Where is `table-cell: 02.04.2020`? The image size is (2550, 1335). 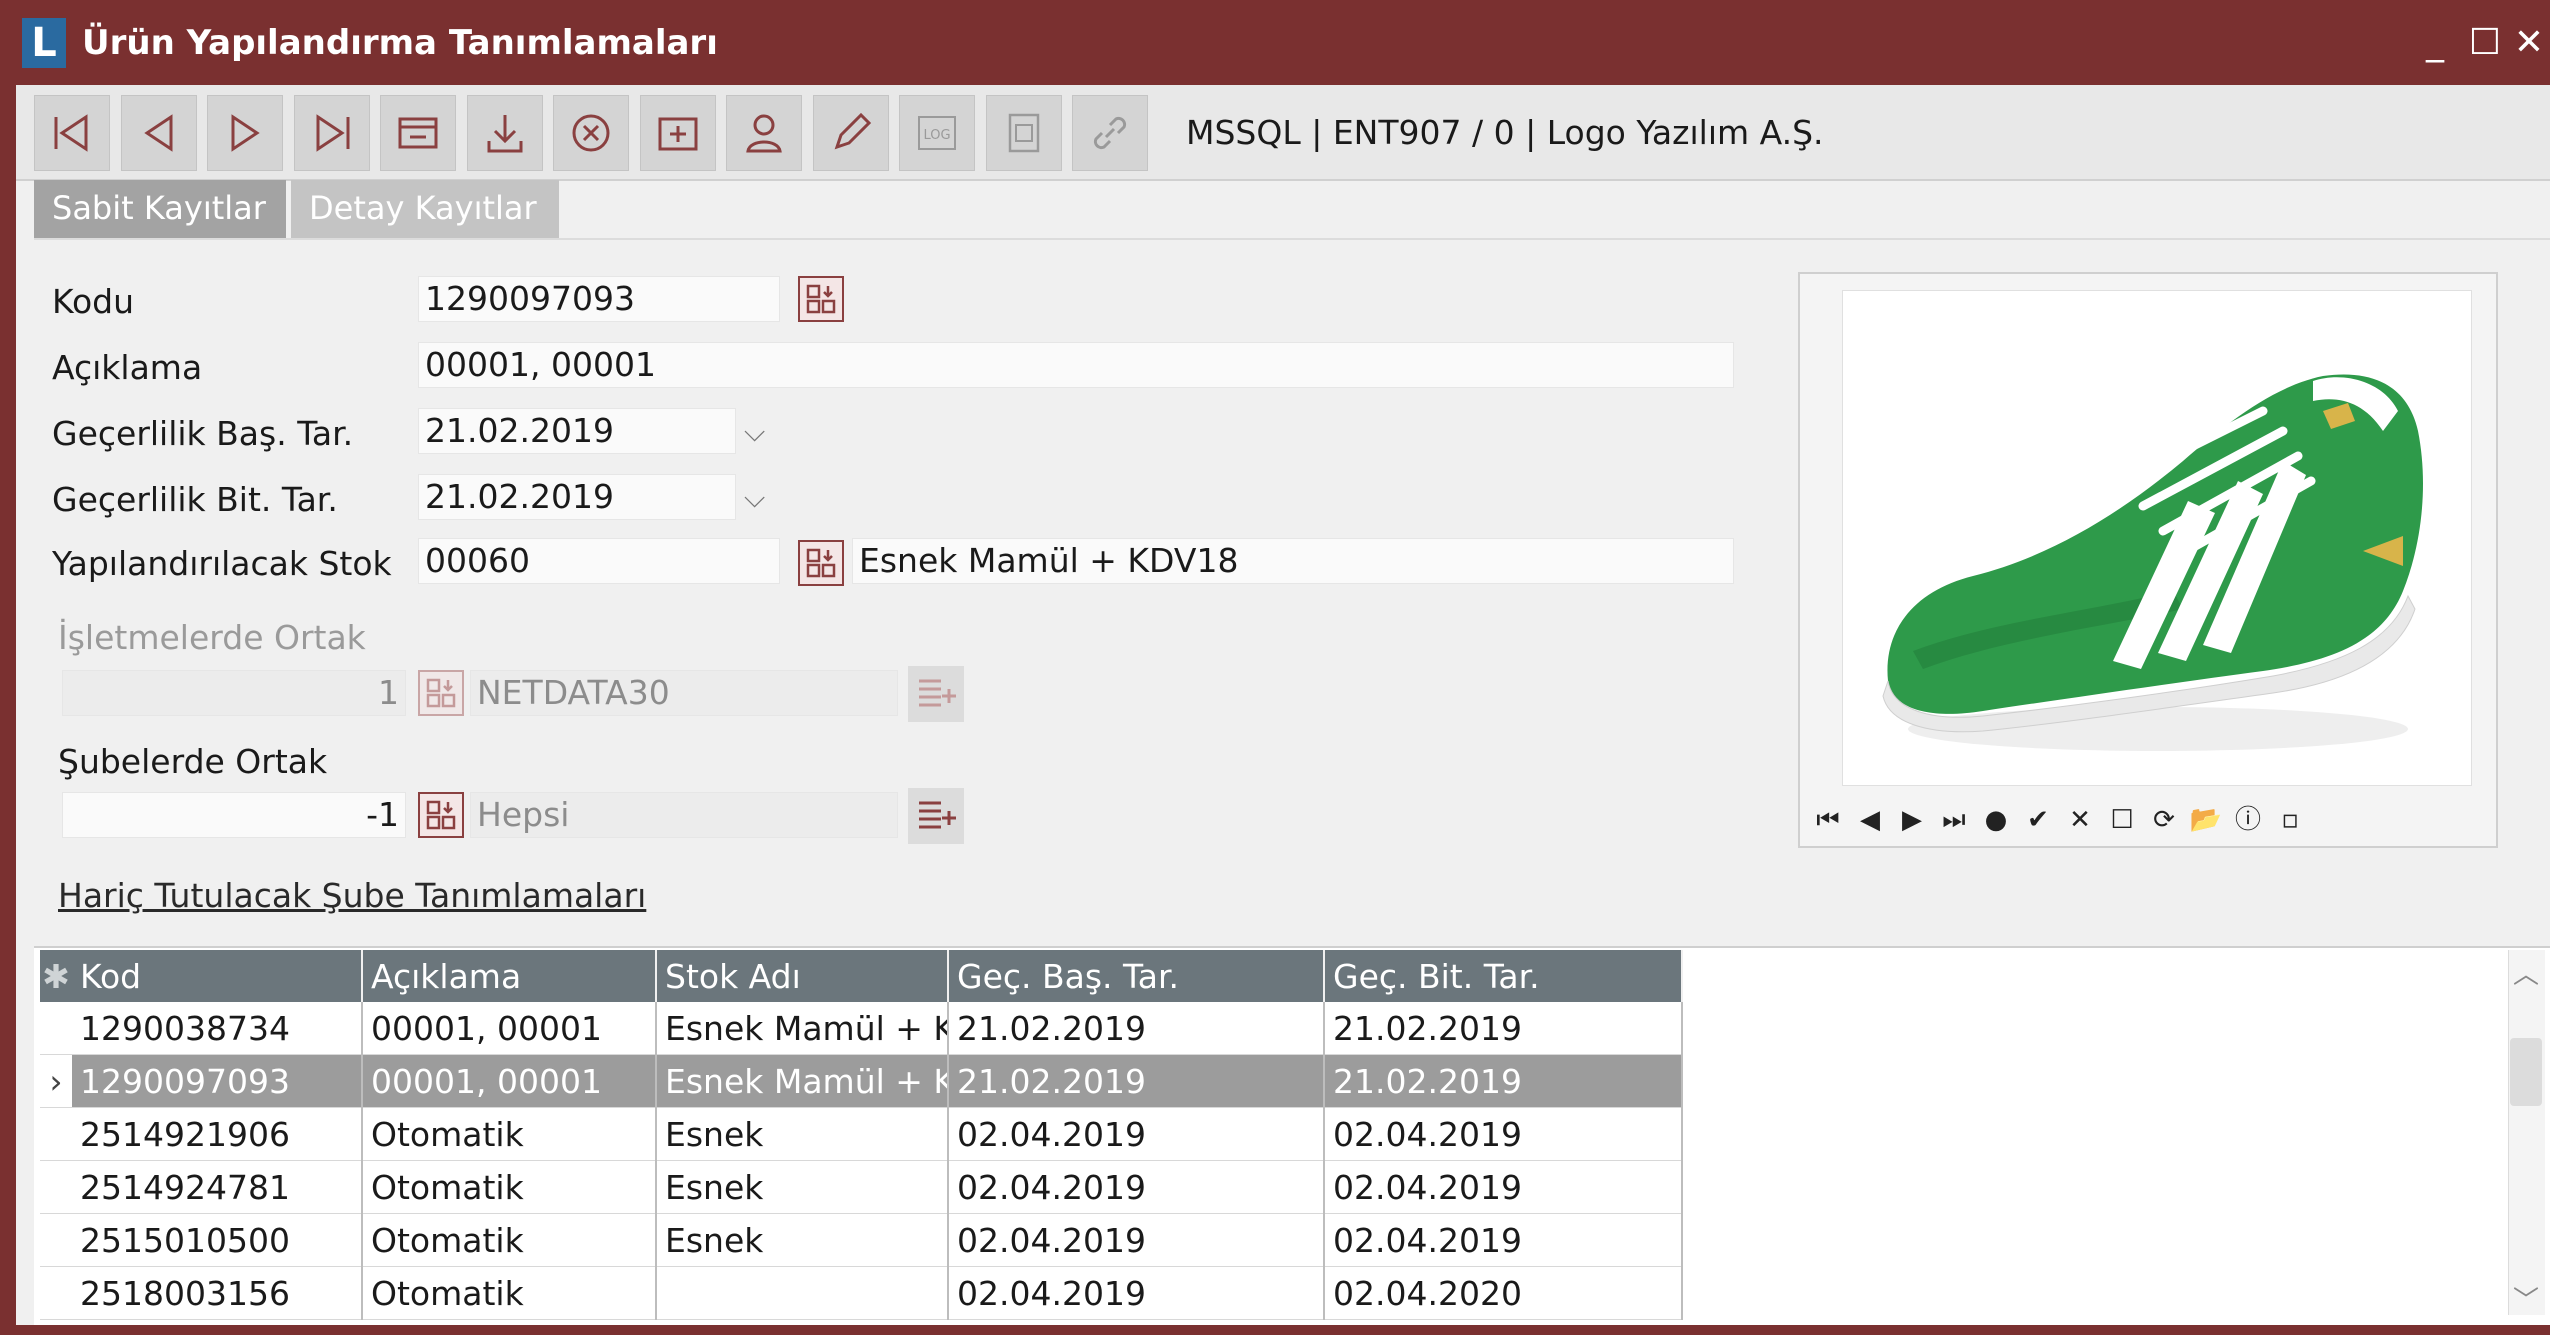
table-cell: 02.04.2020 is located at coordinates (1503, 1293).